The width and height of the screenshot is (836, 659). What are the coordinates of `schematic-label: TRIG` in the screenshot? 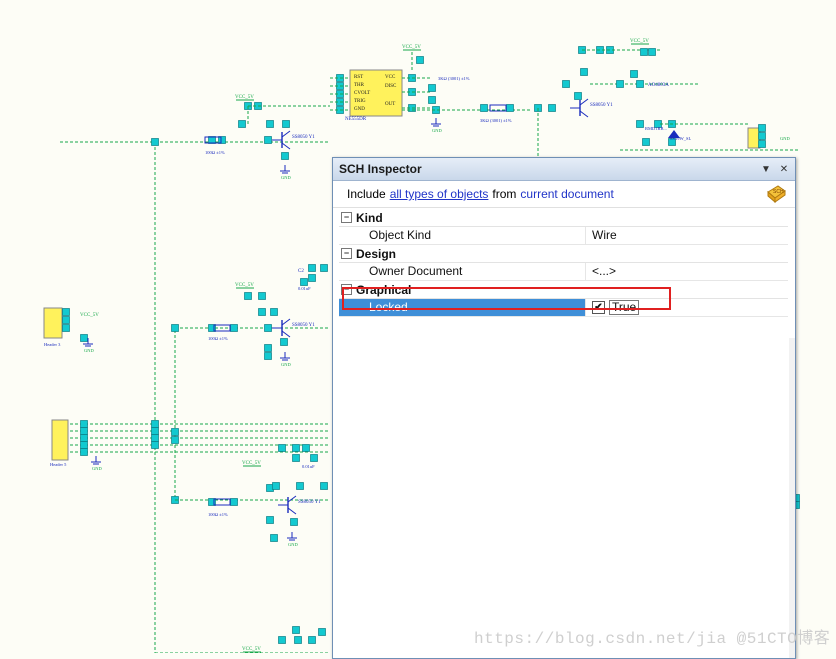 It's located at (360, 101).